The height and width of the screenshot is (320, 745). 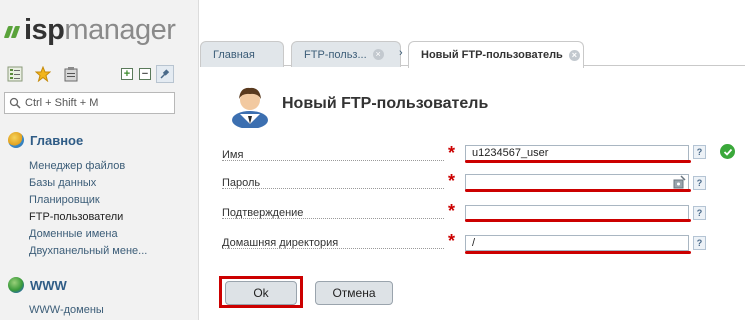 What do you see at coordinates (578, 161) in the screenshot?
I see `name-highlight` at bounding box center [578, 161].